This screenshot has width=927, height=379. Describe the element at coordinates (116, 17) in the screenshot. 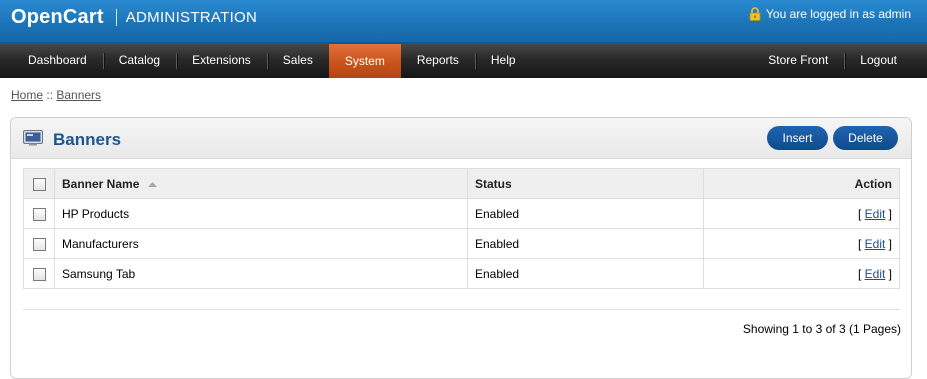

I see `logo-divider` at that location.